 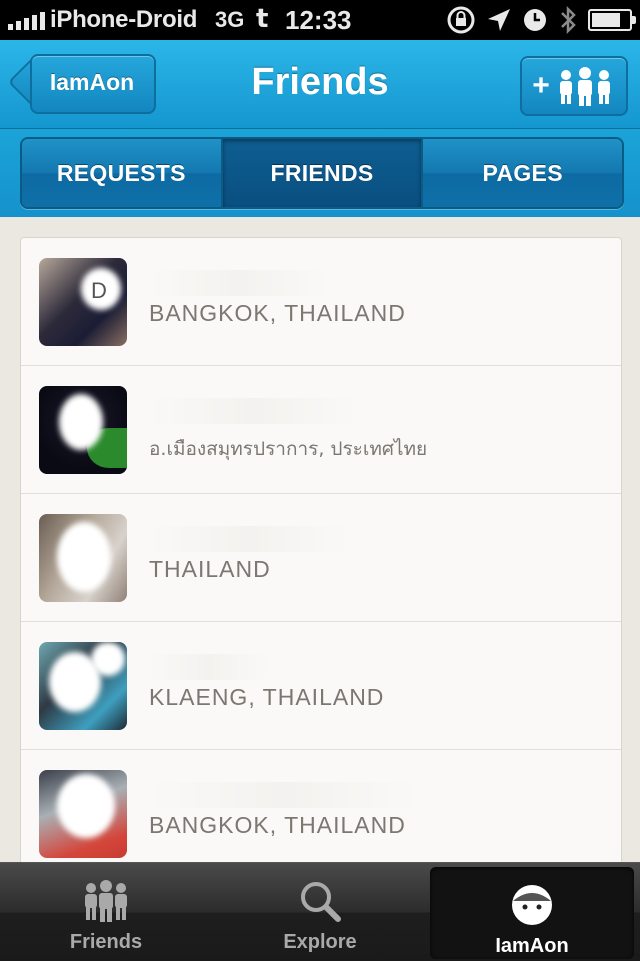 What do you see at coordinates (499, 20) in the screenshot?
I see `location-arrow-icon` at bounding box center [499, 20].